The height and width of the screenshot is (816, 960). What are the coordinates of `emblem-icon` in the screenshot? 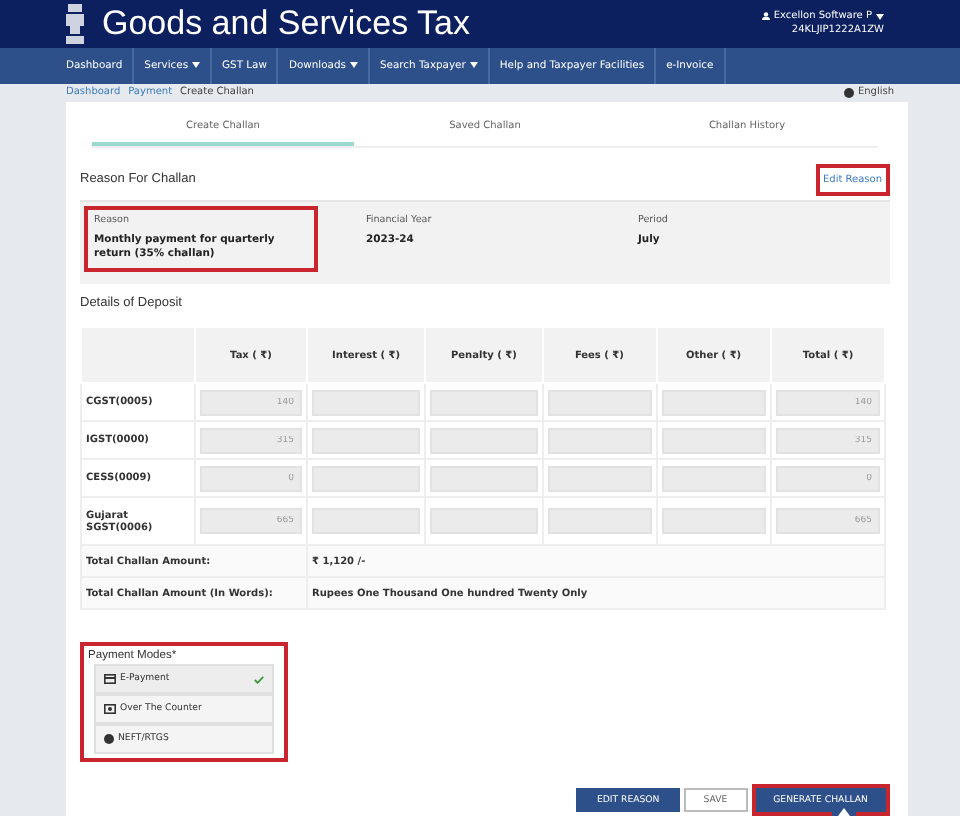 It's located at (75, 23).